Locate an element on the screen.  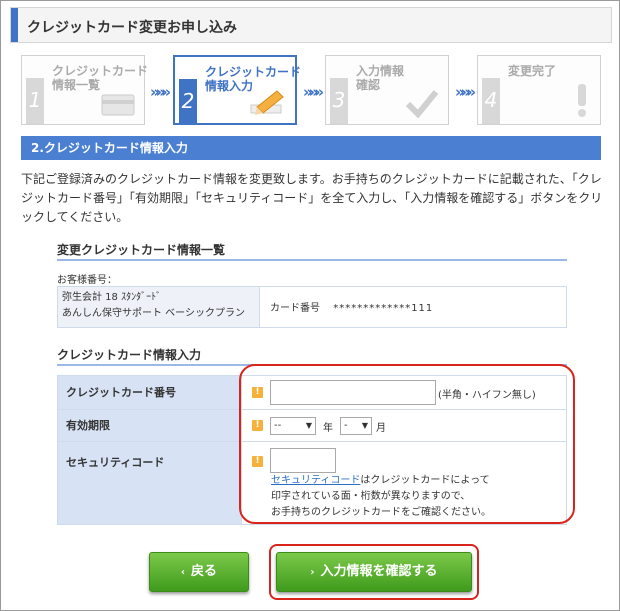
card-input-title: クレジットカード情報入力 is located at coordinates (129, 355).